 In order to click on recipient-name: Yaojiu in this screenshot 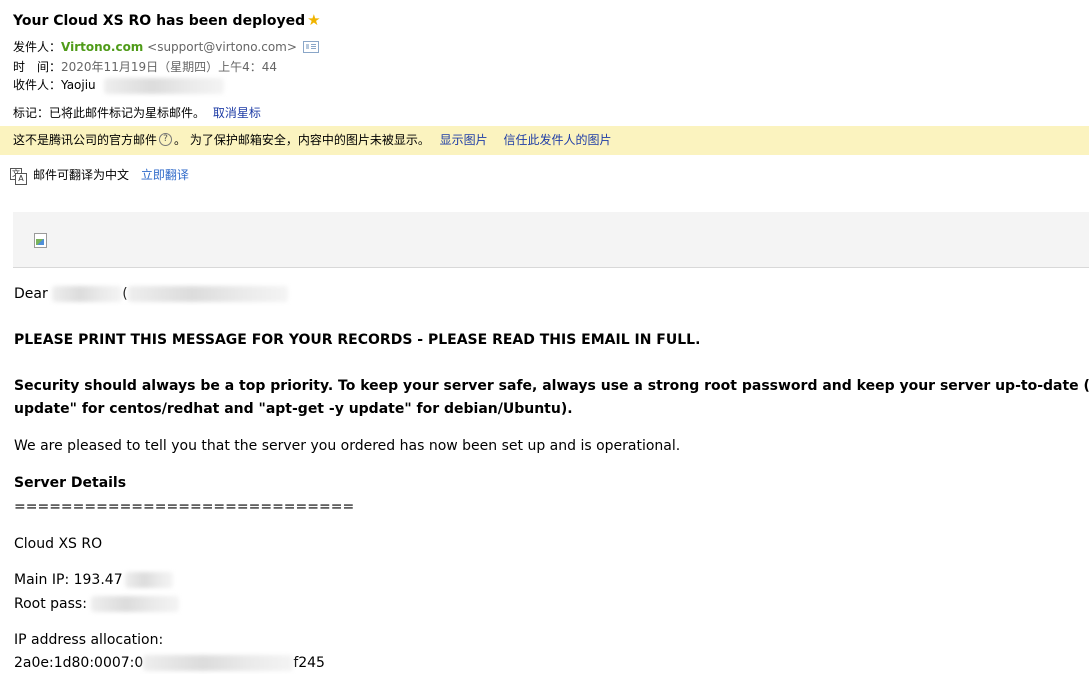, I will do `click(78, 85)`.